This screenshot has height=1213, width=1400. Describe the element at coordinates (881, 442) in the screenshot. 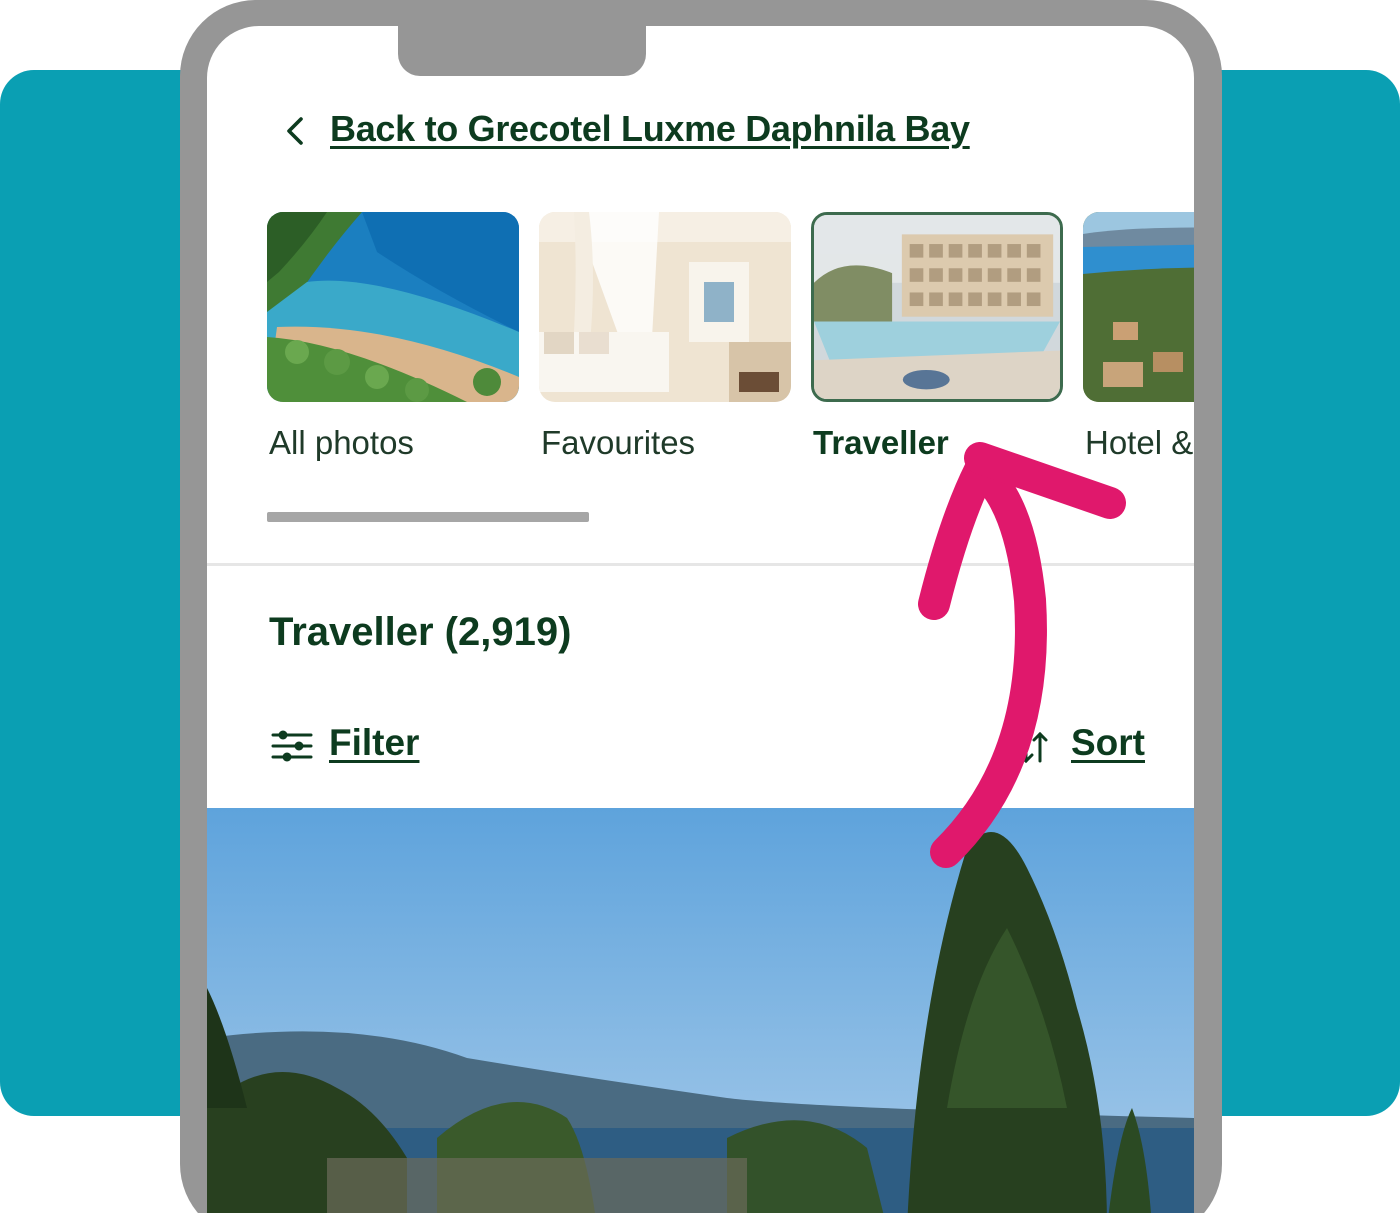

I see `category-label: Traveller` at that location.